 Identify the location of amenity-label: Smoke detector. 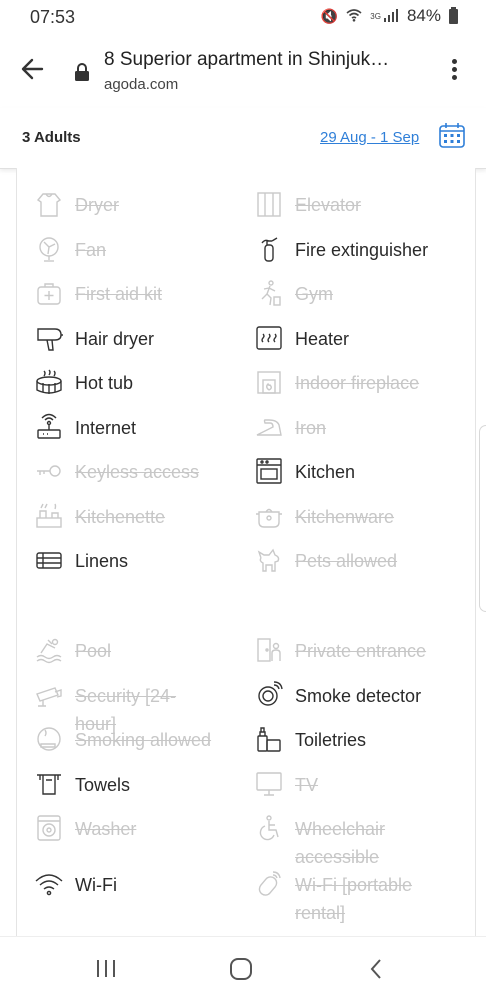
(358, 696).